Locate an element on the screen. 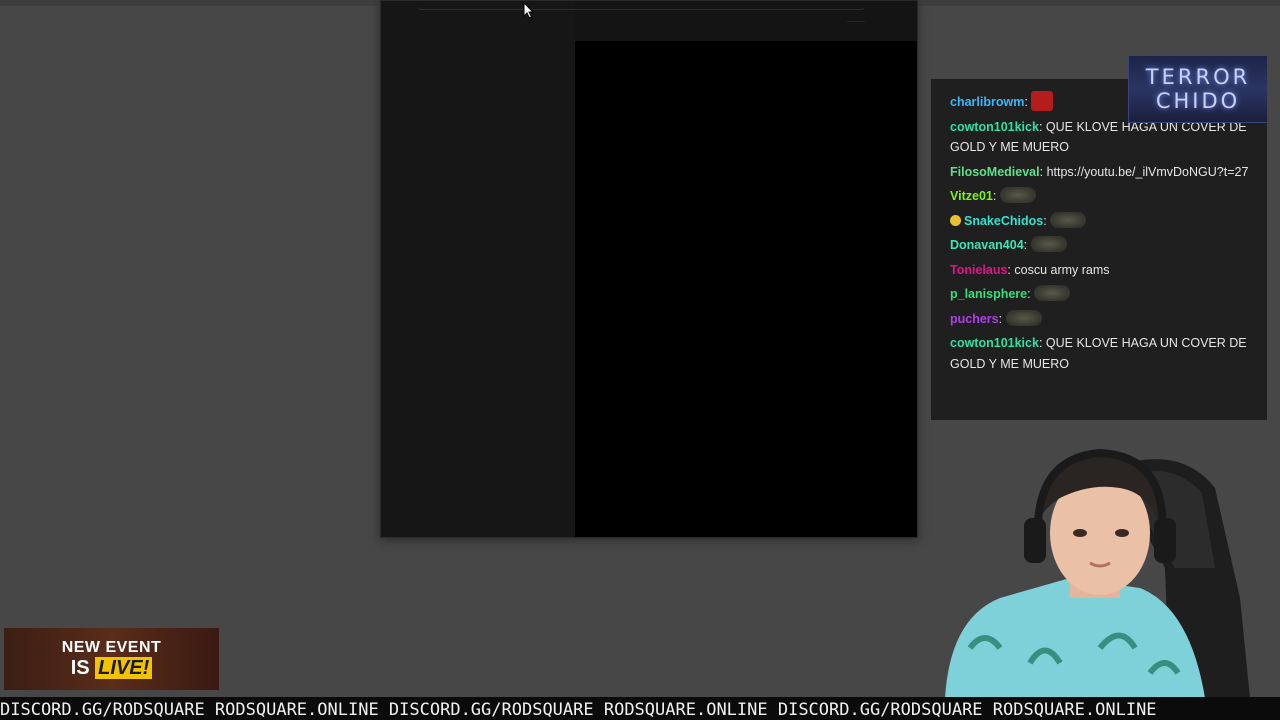 The image size is (1280, 720). event-banner: NEW EVENT IS LIVE! is located at coordinates (111, 659).